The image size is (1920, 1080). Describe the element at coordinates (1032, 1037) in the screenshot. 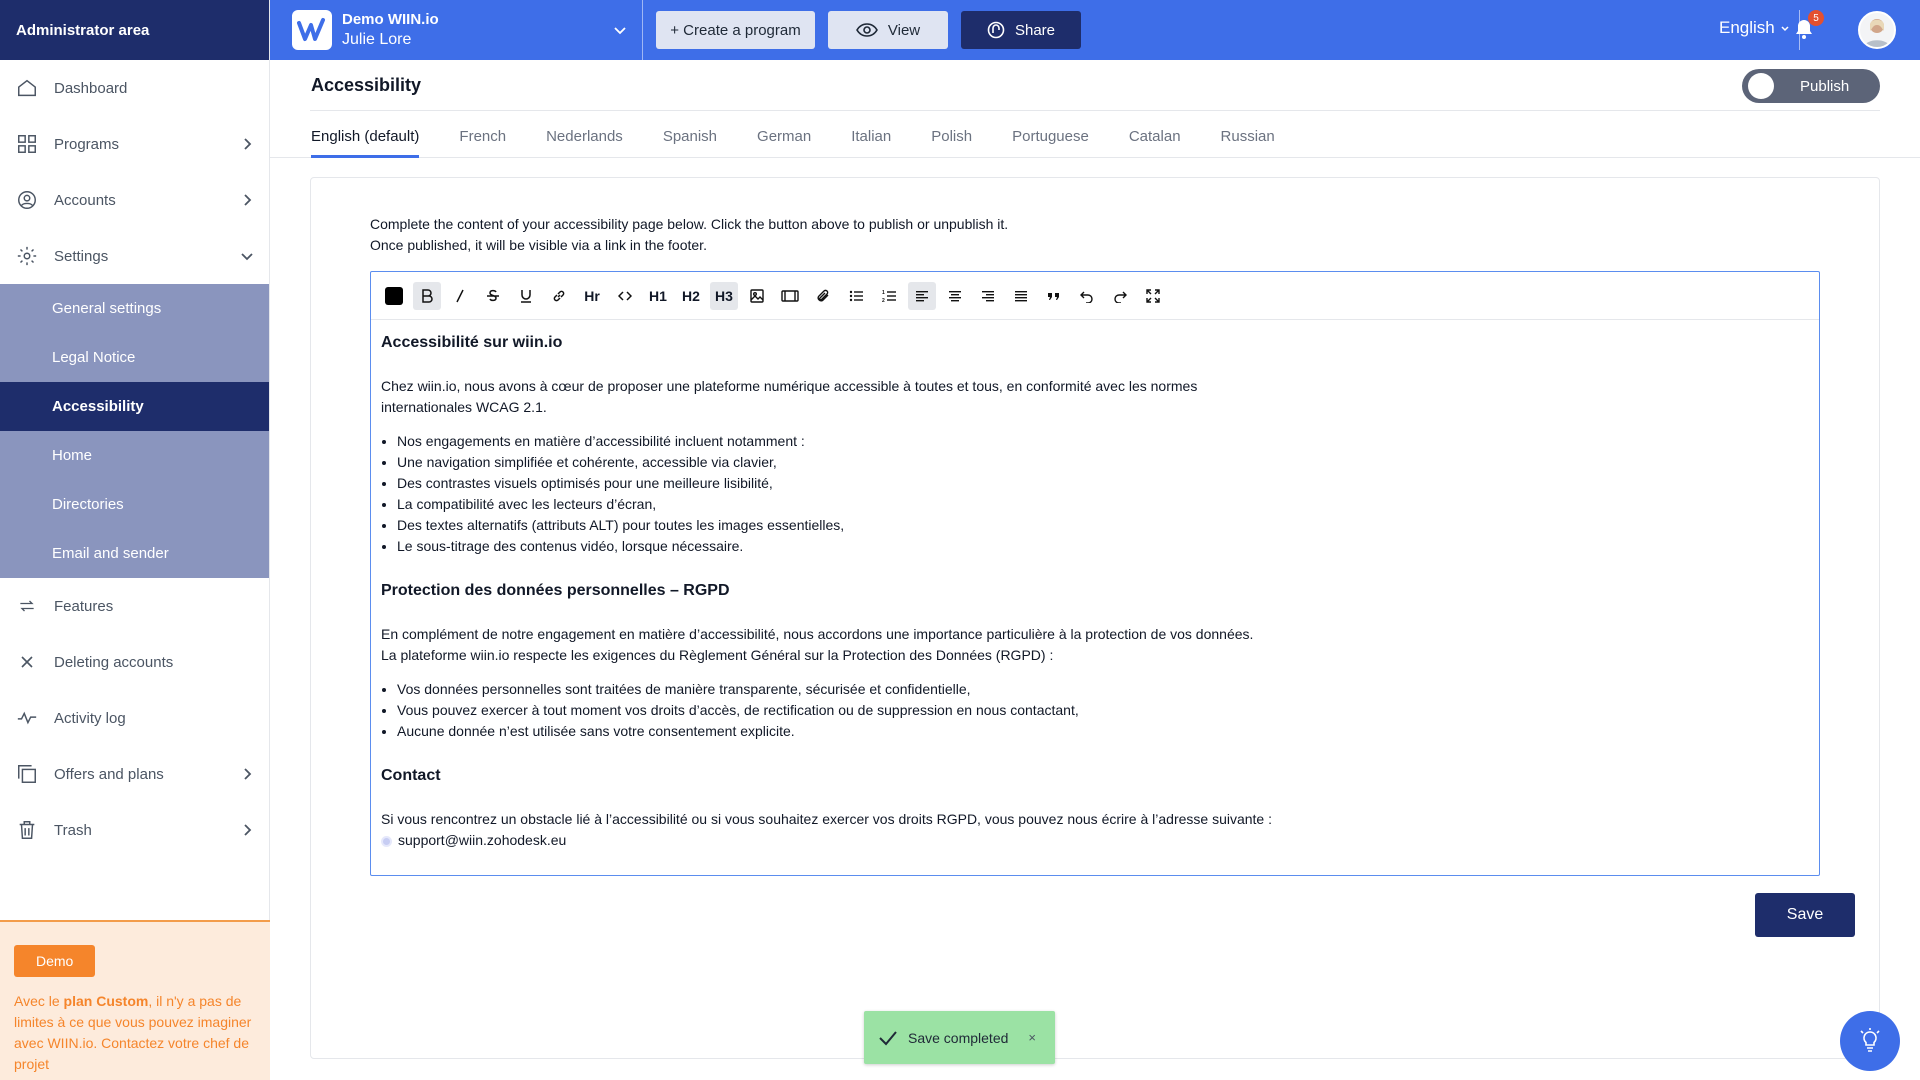

I see `toast-close-button: ×` at that location.